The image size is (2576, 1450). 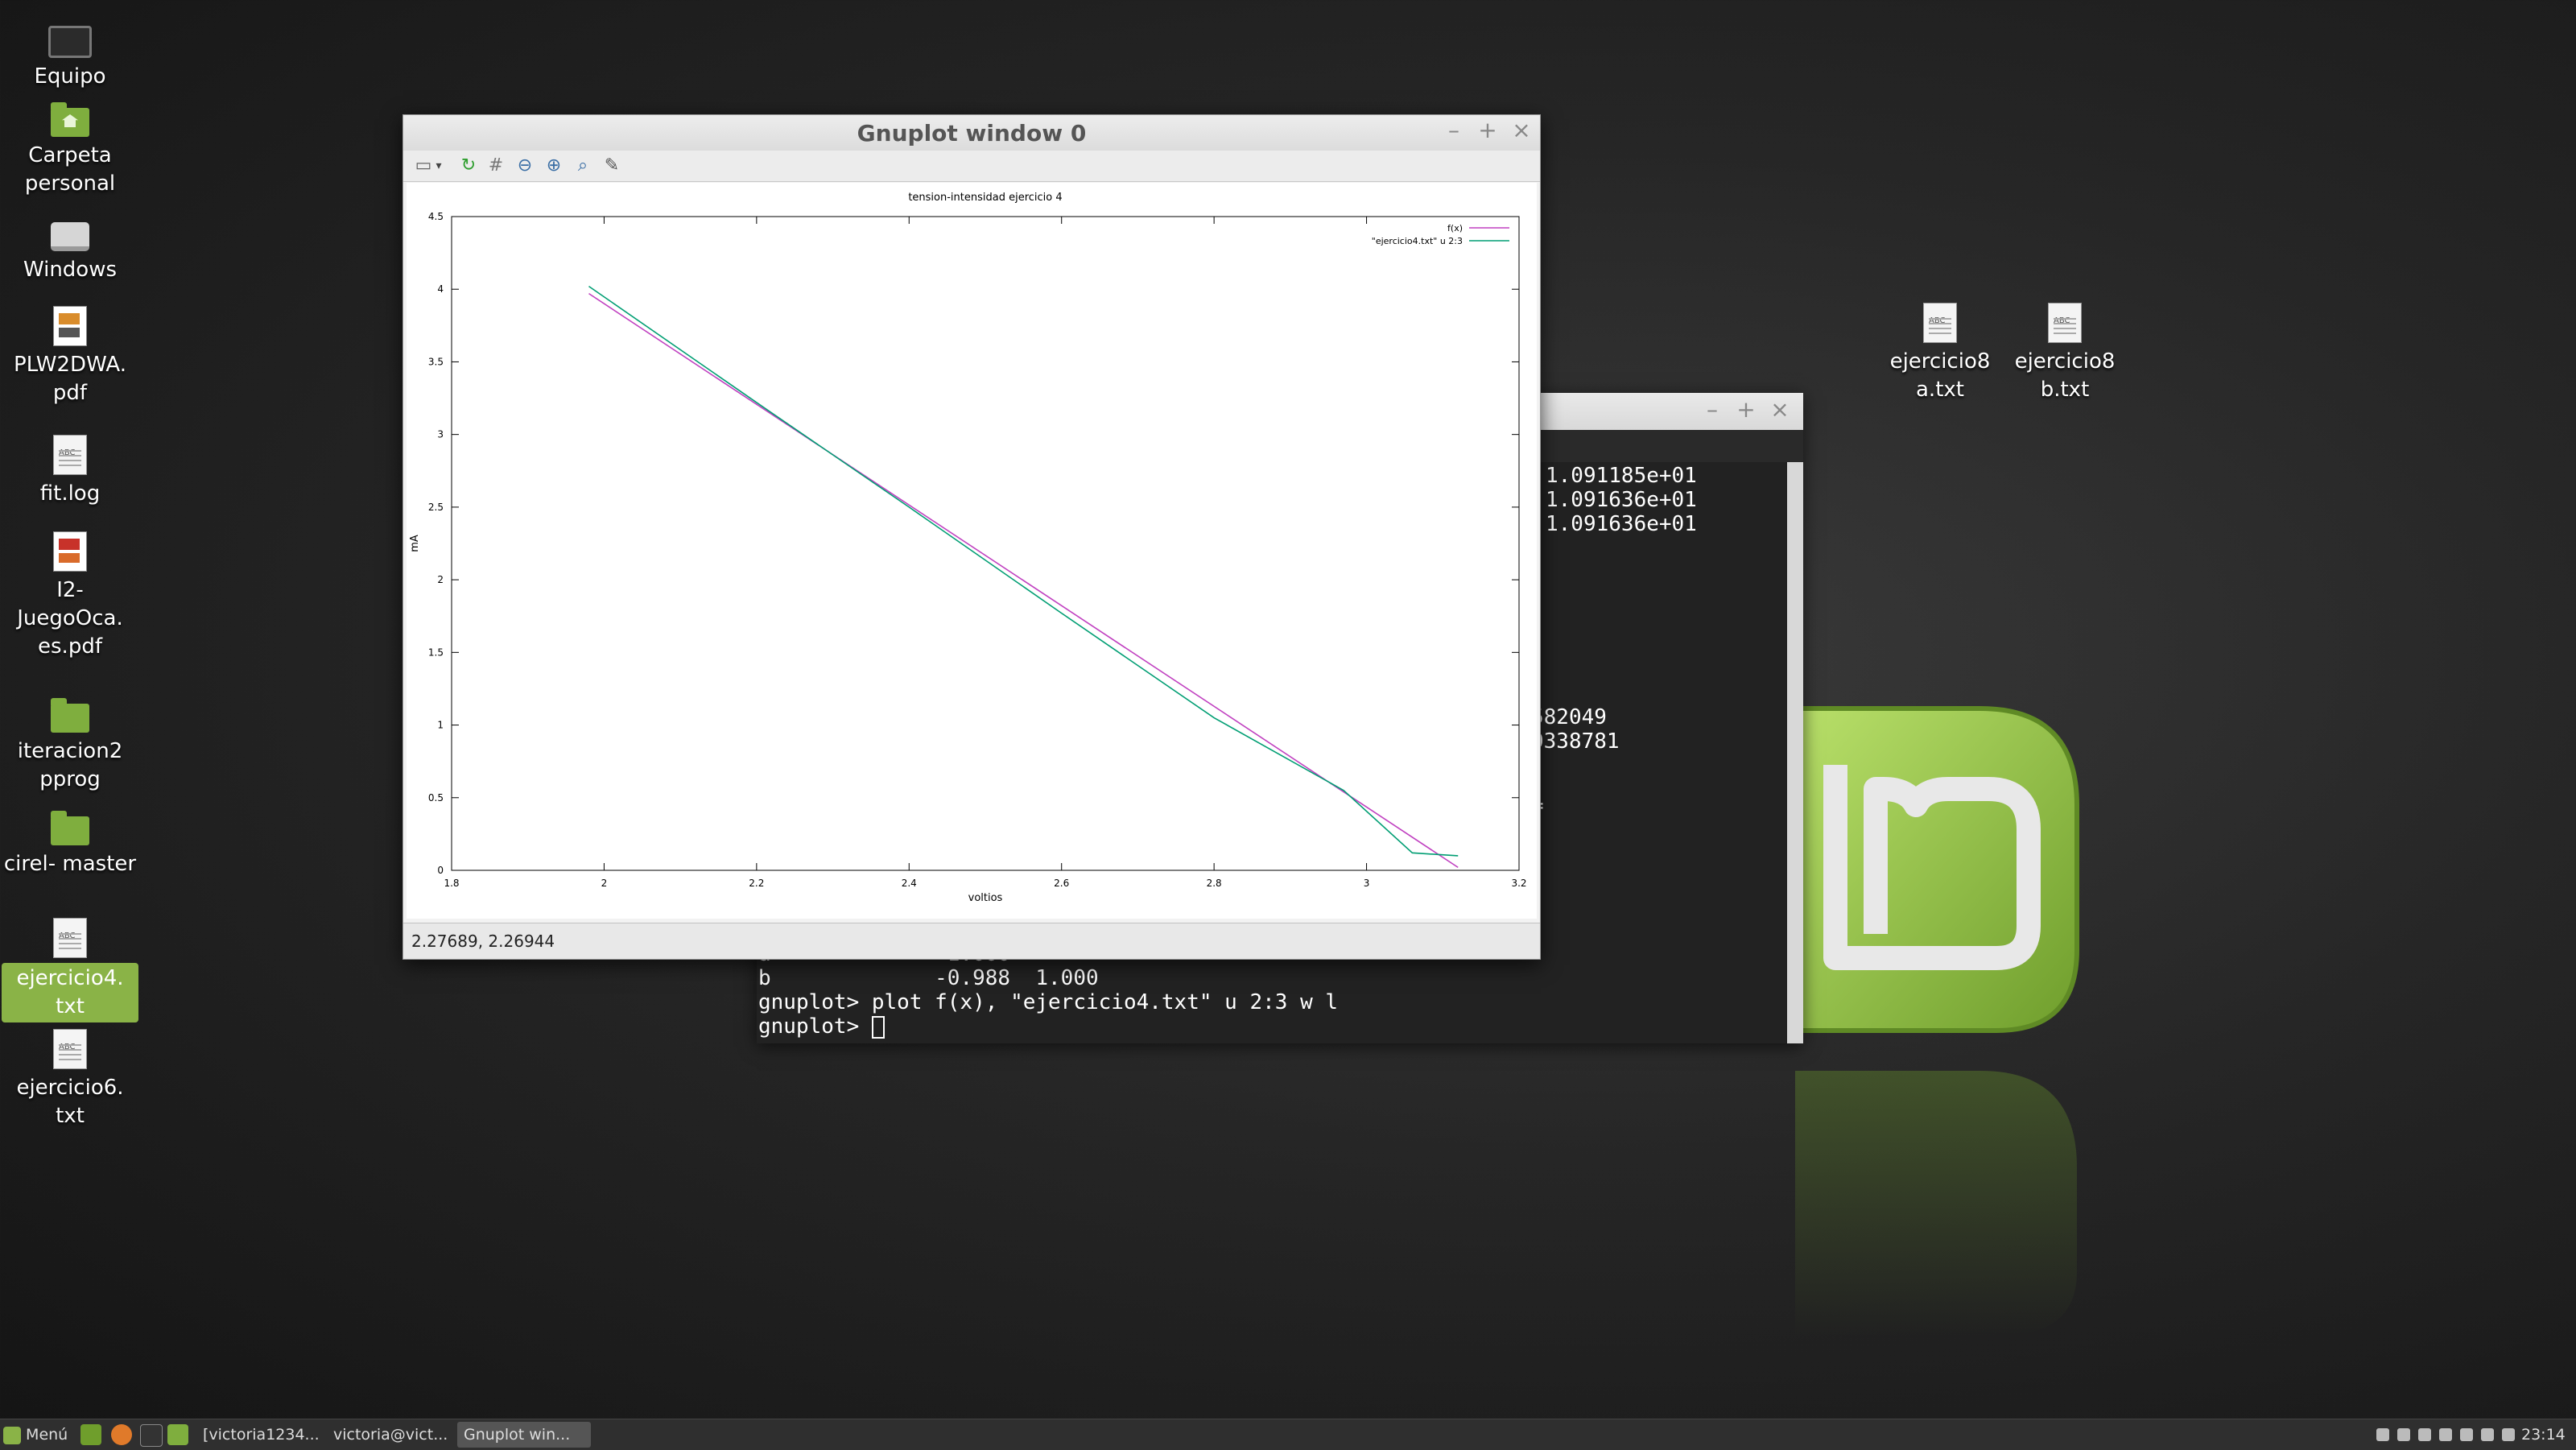 I want to click on menu-button: Menú, so click(x=39, y=1435).